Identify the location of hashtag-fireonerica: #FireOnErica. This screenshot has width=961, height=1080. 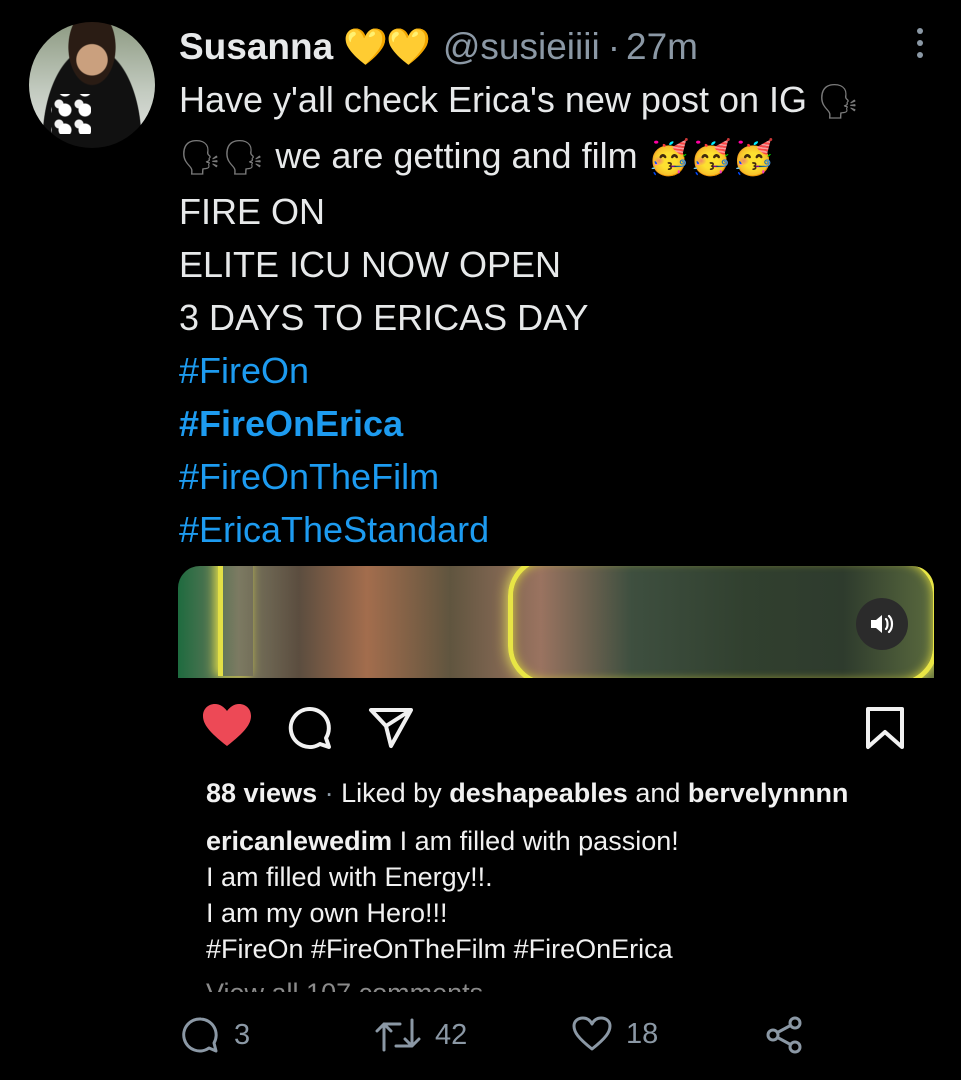
(559, 423).